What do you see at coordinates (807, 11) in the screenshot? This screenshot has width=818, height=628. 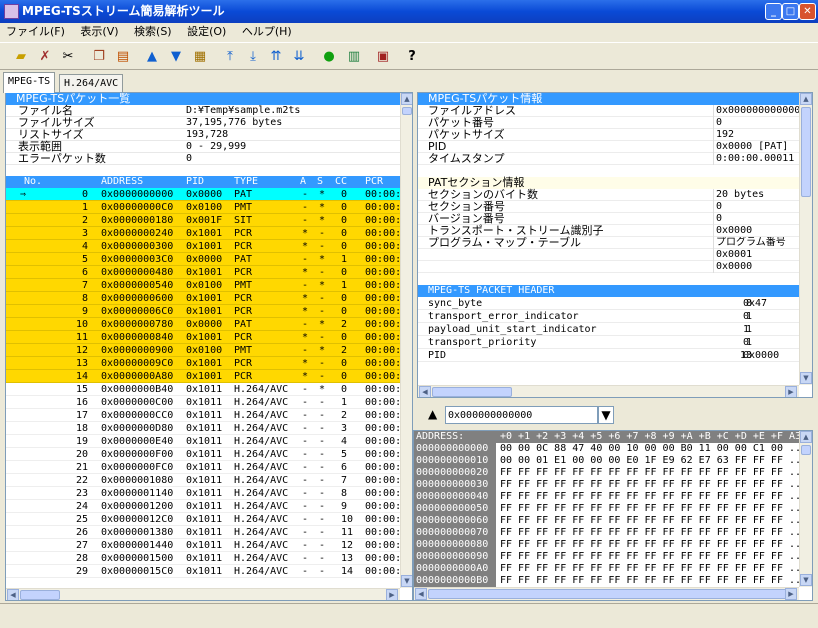 I see `close-button: ✕` at bounding box center [807, 11].